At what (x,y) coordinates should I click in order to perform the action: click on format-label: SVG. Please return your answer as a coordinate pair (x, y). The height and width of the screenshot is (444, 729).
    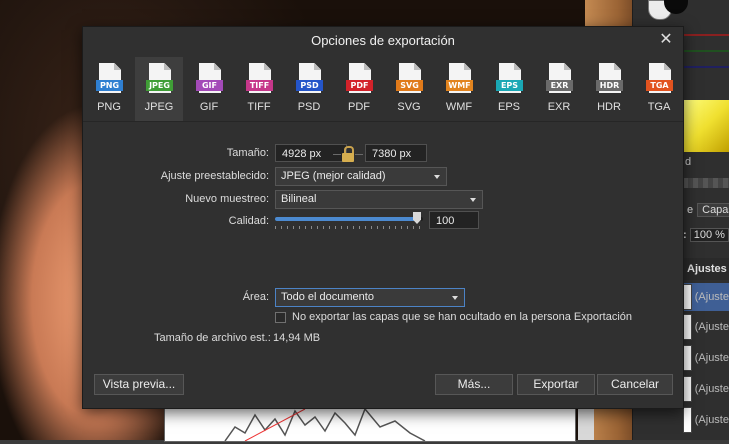
    Looking at the image, I should click on (409, 107).